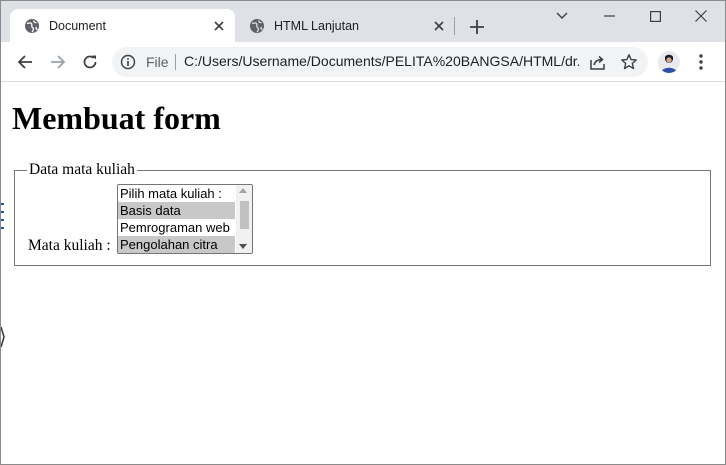 The height and width of the screenshot is (465, 726). Describe the element at coordinates (629, 62) in the screenshot. I see `star-icon` at that location.